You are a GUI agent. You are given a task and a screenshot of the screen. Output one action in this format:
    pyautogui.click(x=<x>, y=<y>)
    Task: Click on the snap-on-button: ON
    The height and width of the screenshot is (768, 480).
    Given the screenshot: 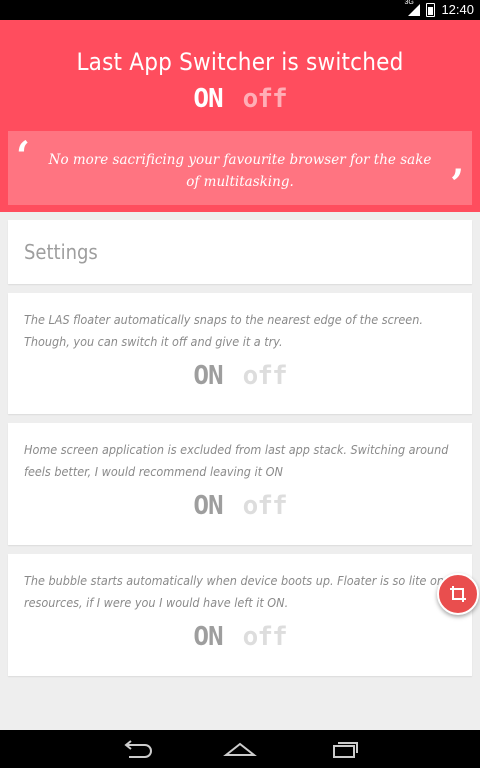 What is the action you would take?
    pyautogui.click(x=208, y=376)
    